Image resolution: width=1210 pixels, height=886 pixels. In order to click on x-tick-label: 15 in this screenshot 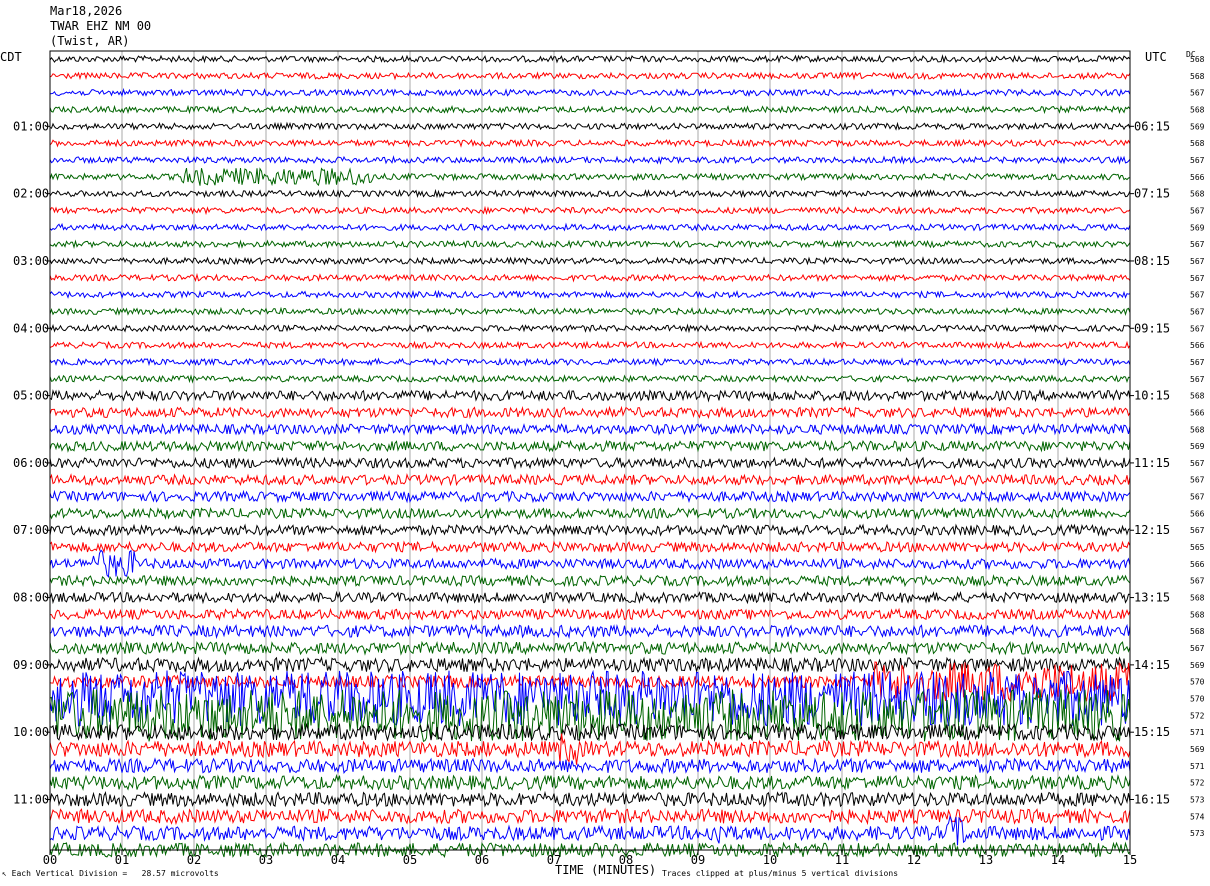, I will do `click(1130, 860)`.